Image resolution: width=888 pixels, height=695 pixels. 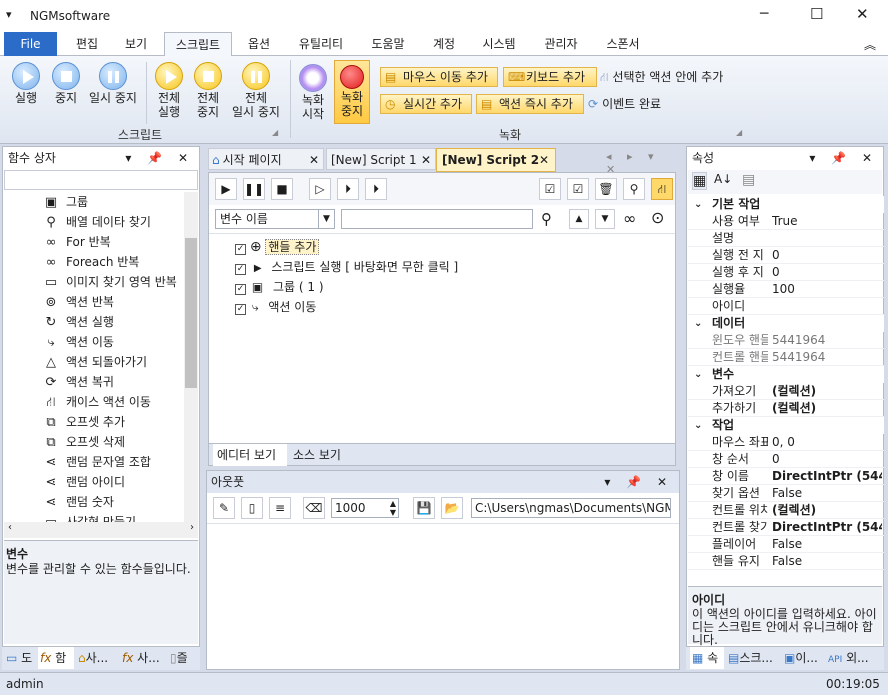 I want to click on more-icon: ⊙, so click(x=657, y=217).